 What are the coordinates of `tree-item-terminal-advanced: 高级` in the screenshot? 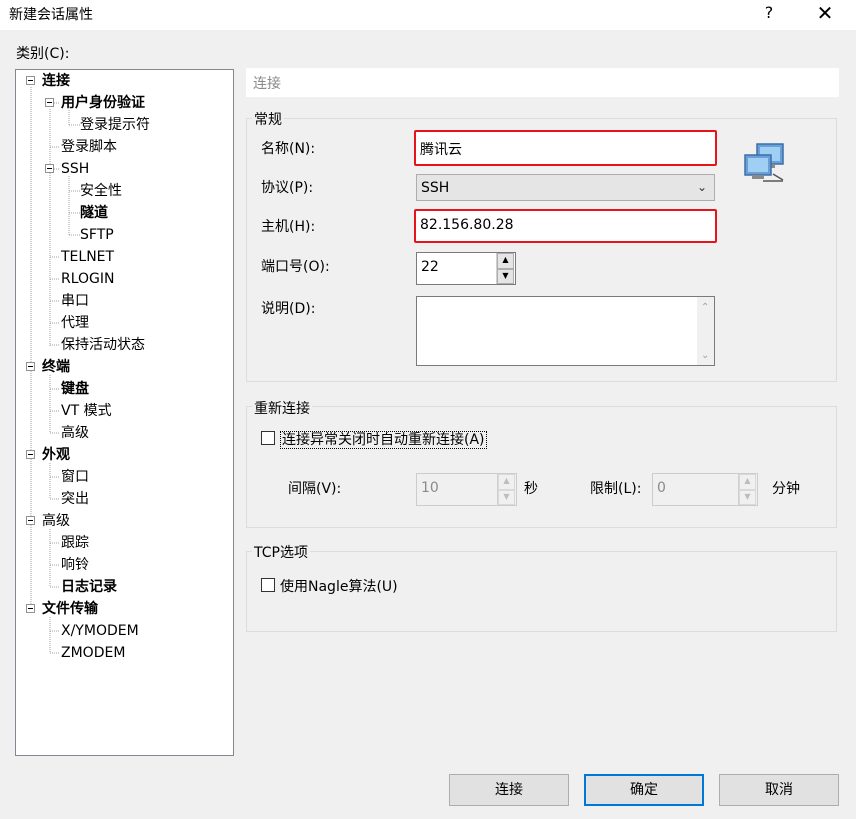 It's located at (75, 433).